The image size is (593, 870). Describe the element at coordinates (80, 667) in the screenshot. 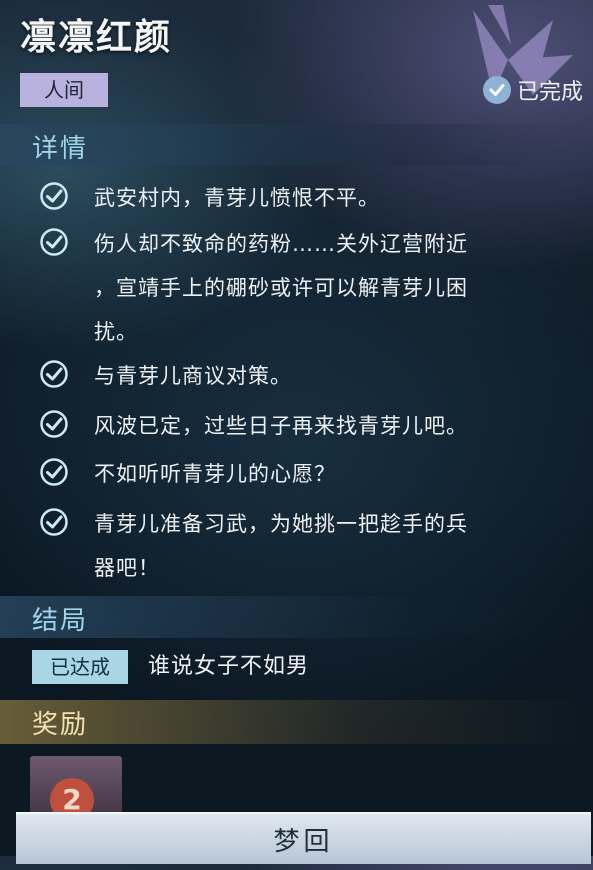

I see `ending-reached-badge: 已达成` at that location.